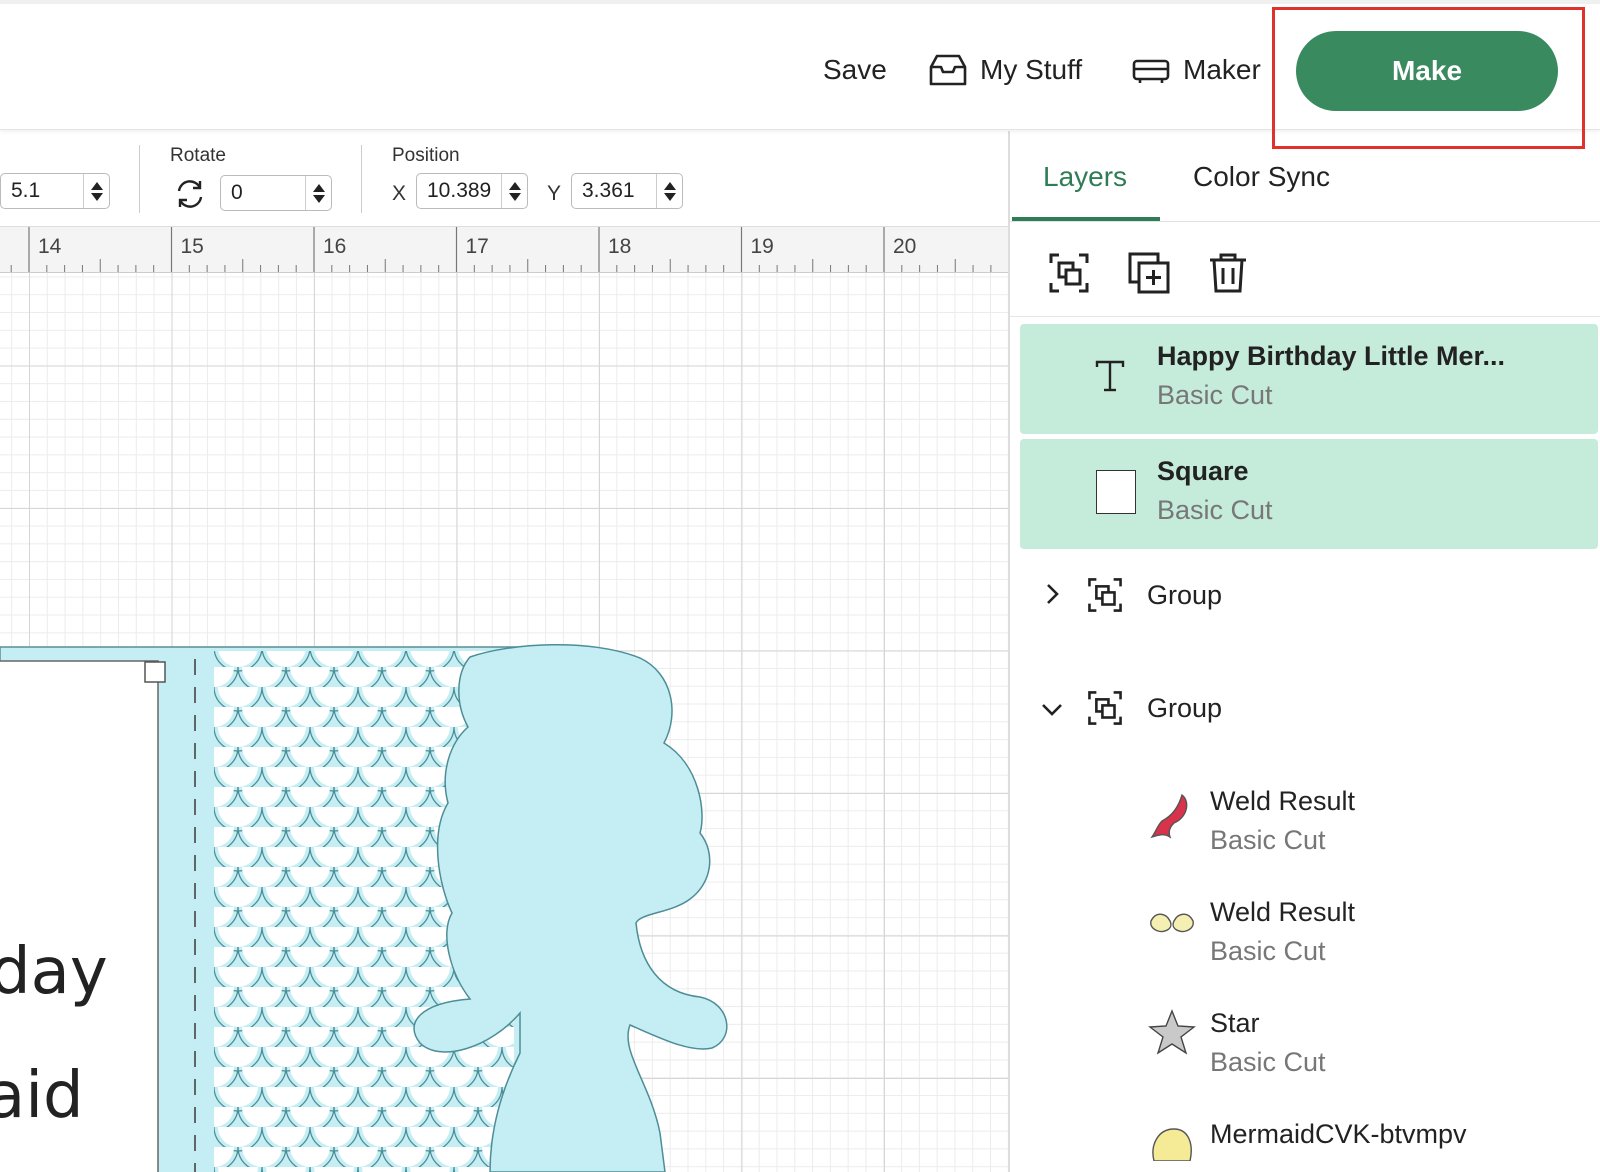 The height and width of the screenshot is (1172, 1600). Describe the element at coordinates (459, 191) in the screenshot. I see `x-position-input` at that location.